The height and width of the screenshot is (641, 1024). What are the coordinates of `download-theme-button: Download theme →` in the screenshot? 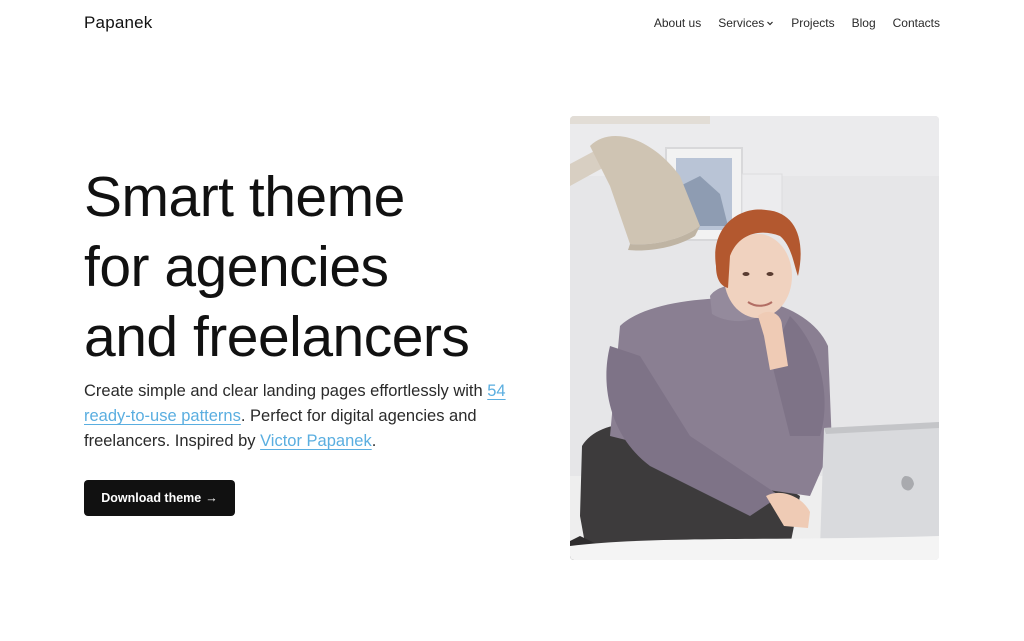 It's located at (159, 498).